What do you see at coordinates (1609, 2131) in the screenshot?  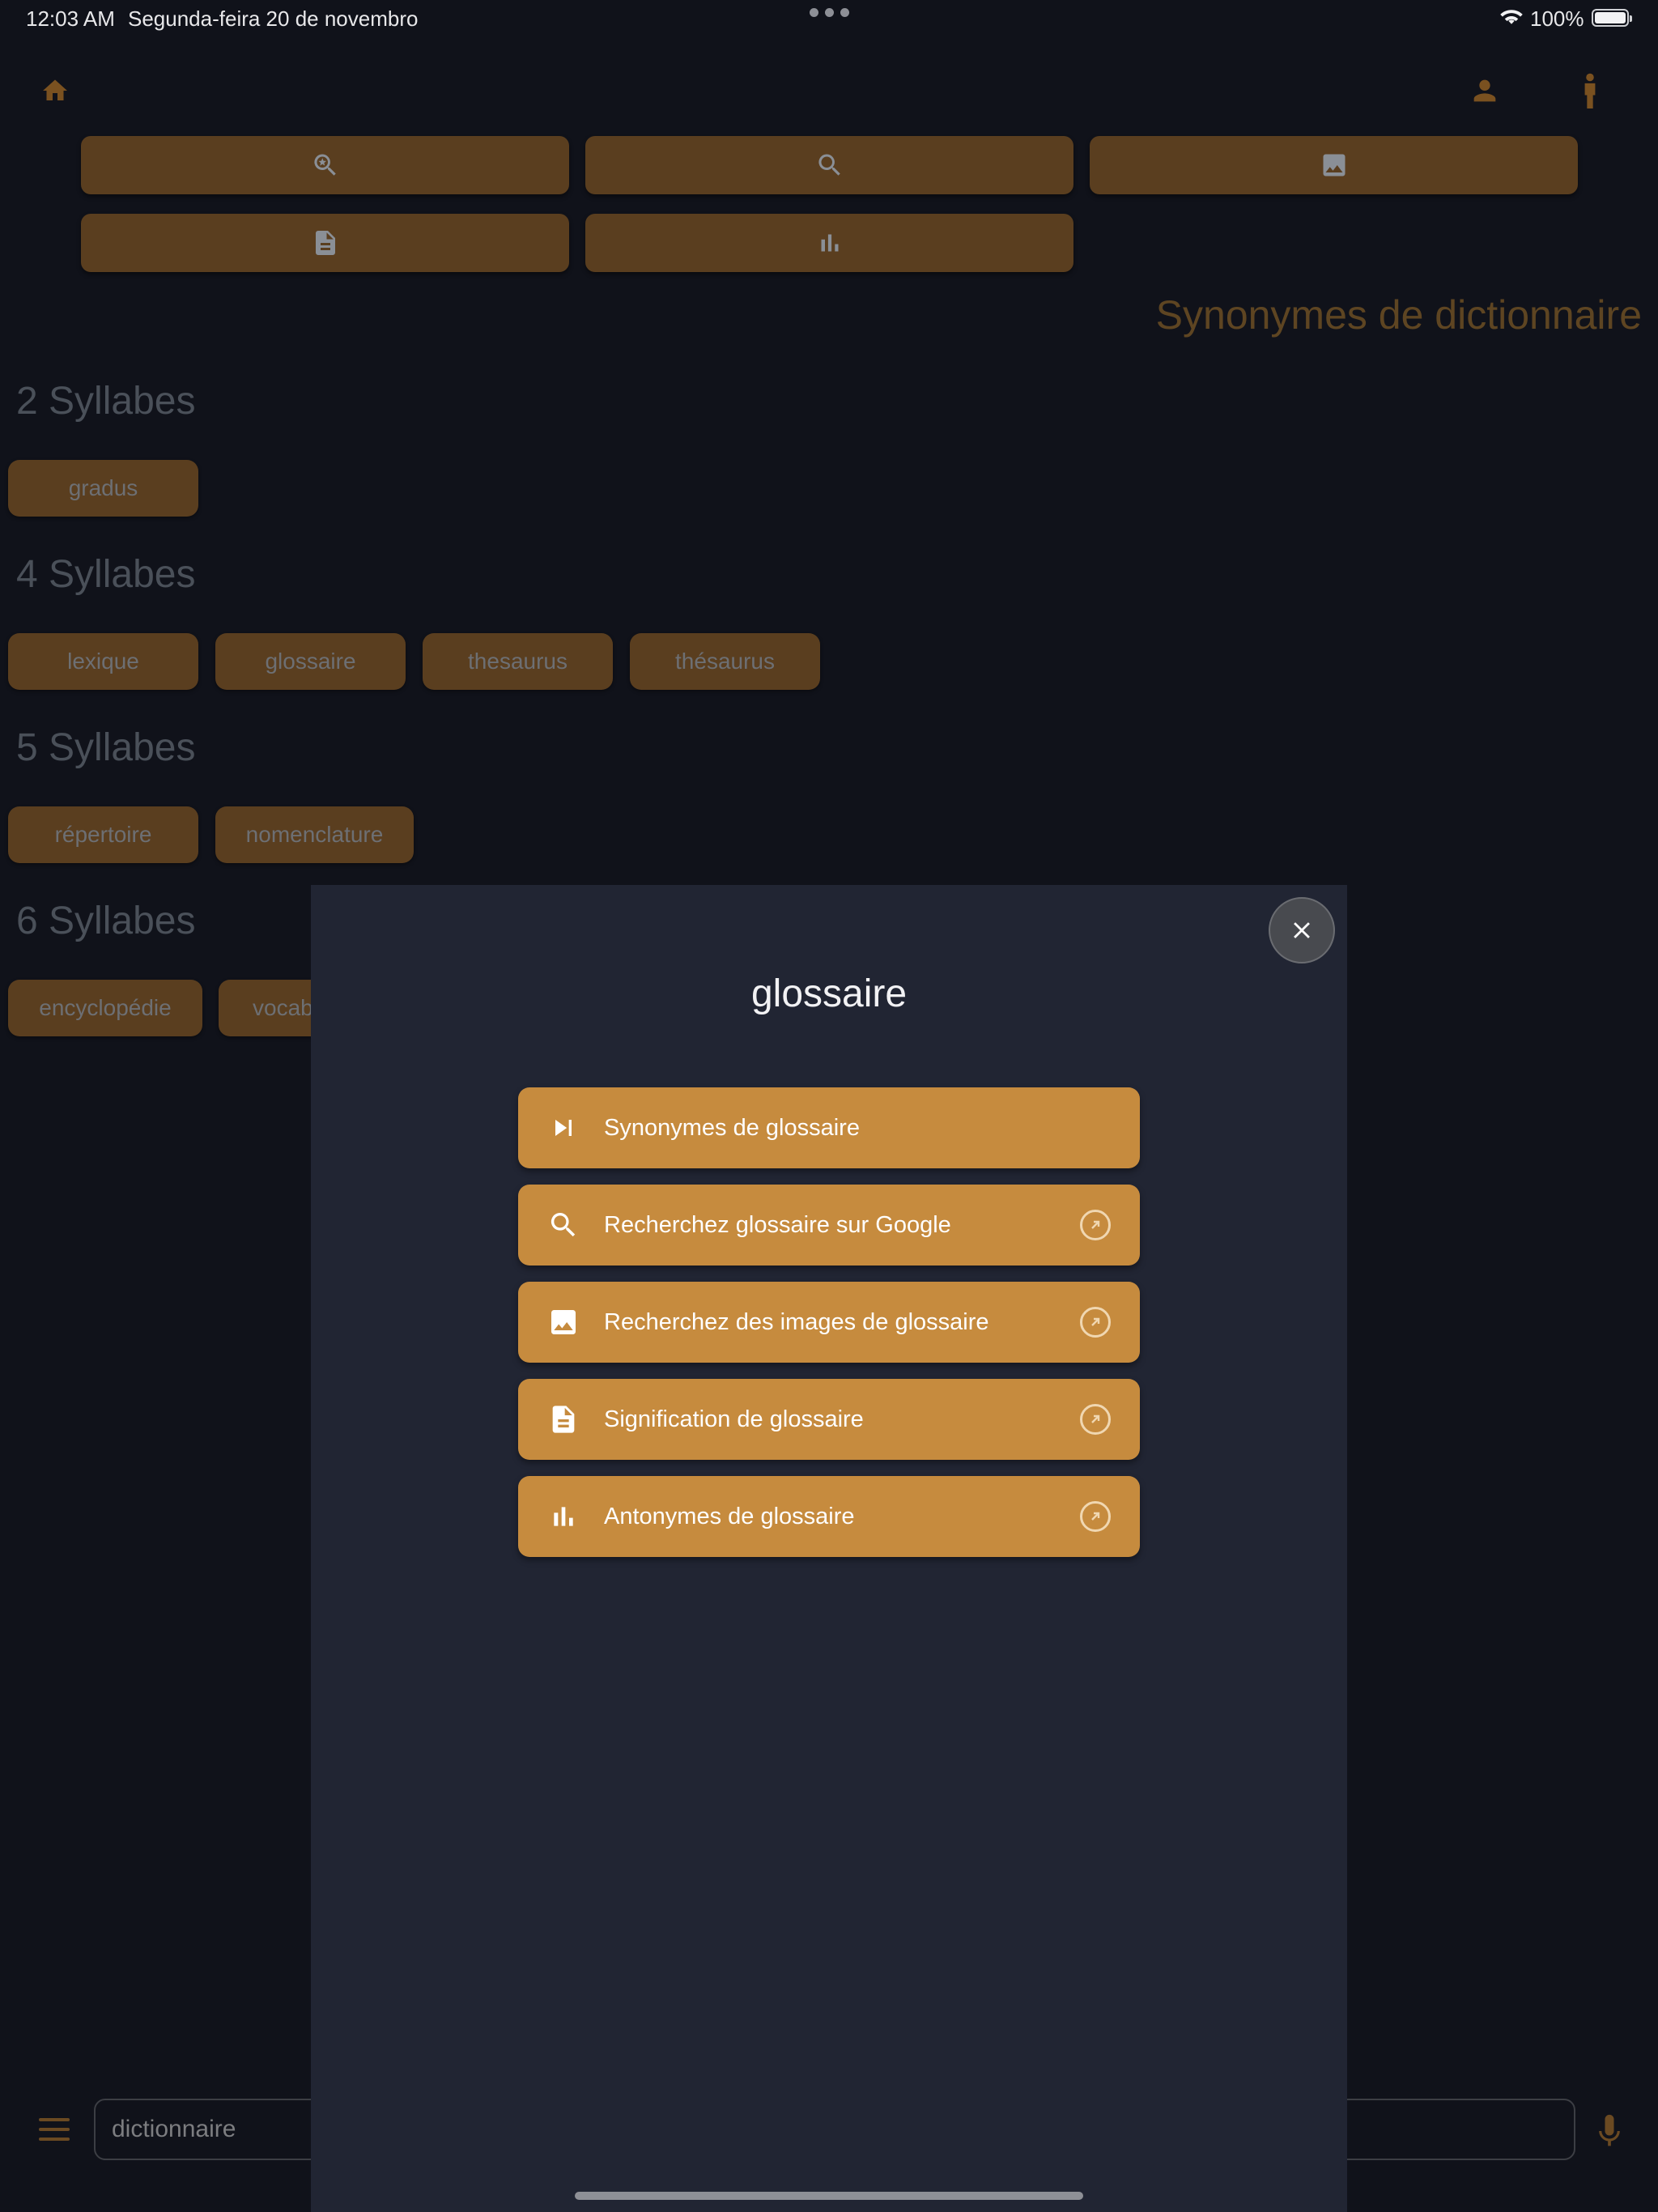 I see `microphone-icon` at bounding box center [1609, 2131].